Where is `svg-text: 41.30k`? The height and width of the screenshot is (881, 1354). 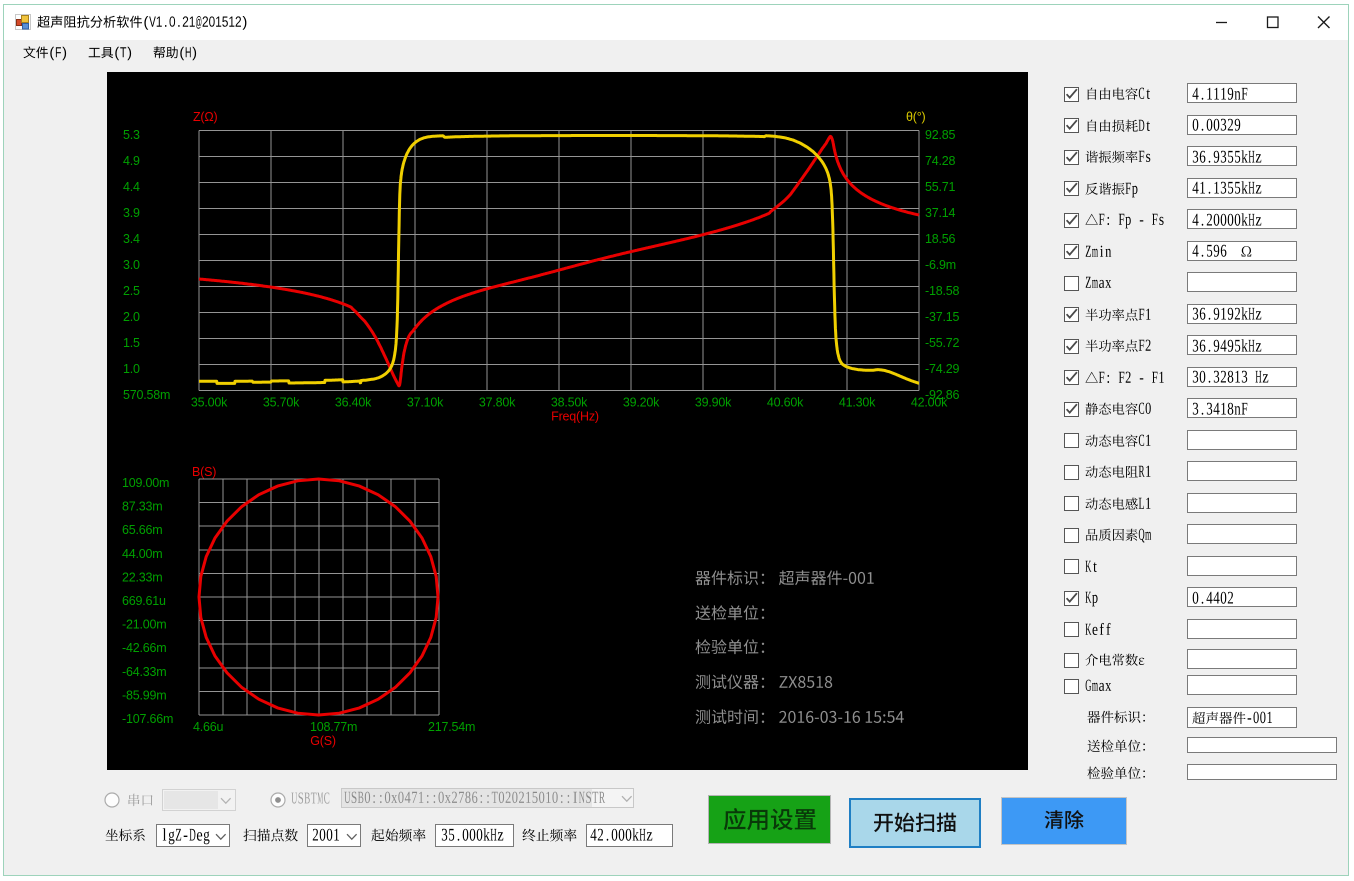 svg-text: 41.30k is located at coordinates (857, 403).